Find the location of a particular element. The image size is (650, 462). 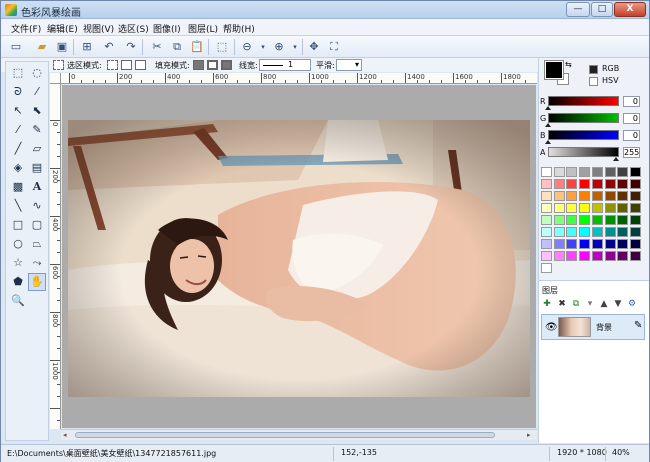

horizontal-scrollbar: ◂ ▸ is located at coordinates (299, 434).